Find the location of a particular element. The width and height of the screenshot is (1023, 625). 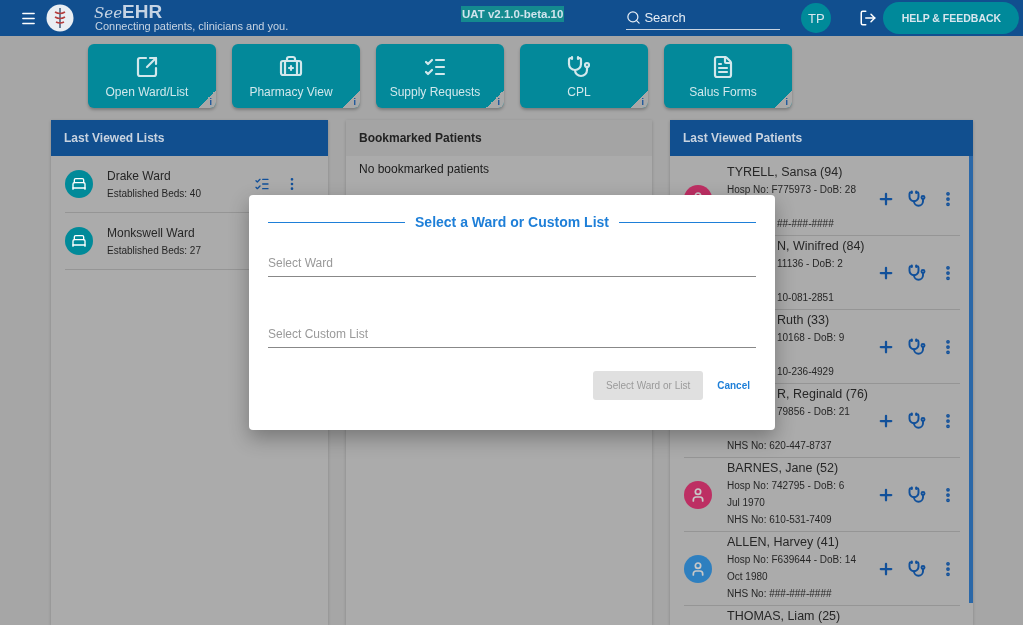

patient-detail: Hosp No: 742795 - DoB: 6 is located at coordinates (786, 486).